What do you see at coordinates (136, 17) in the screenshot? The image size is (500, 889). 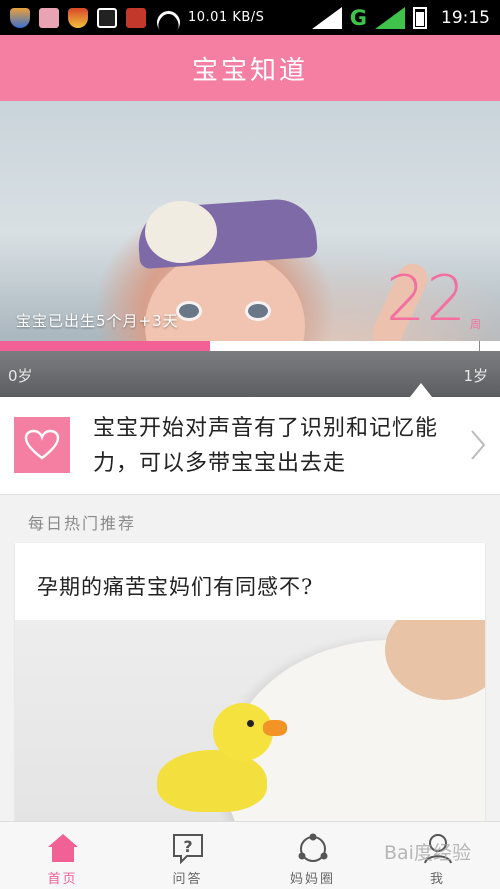 I see `chest-app-icon` at bounding box center [136, 17].